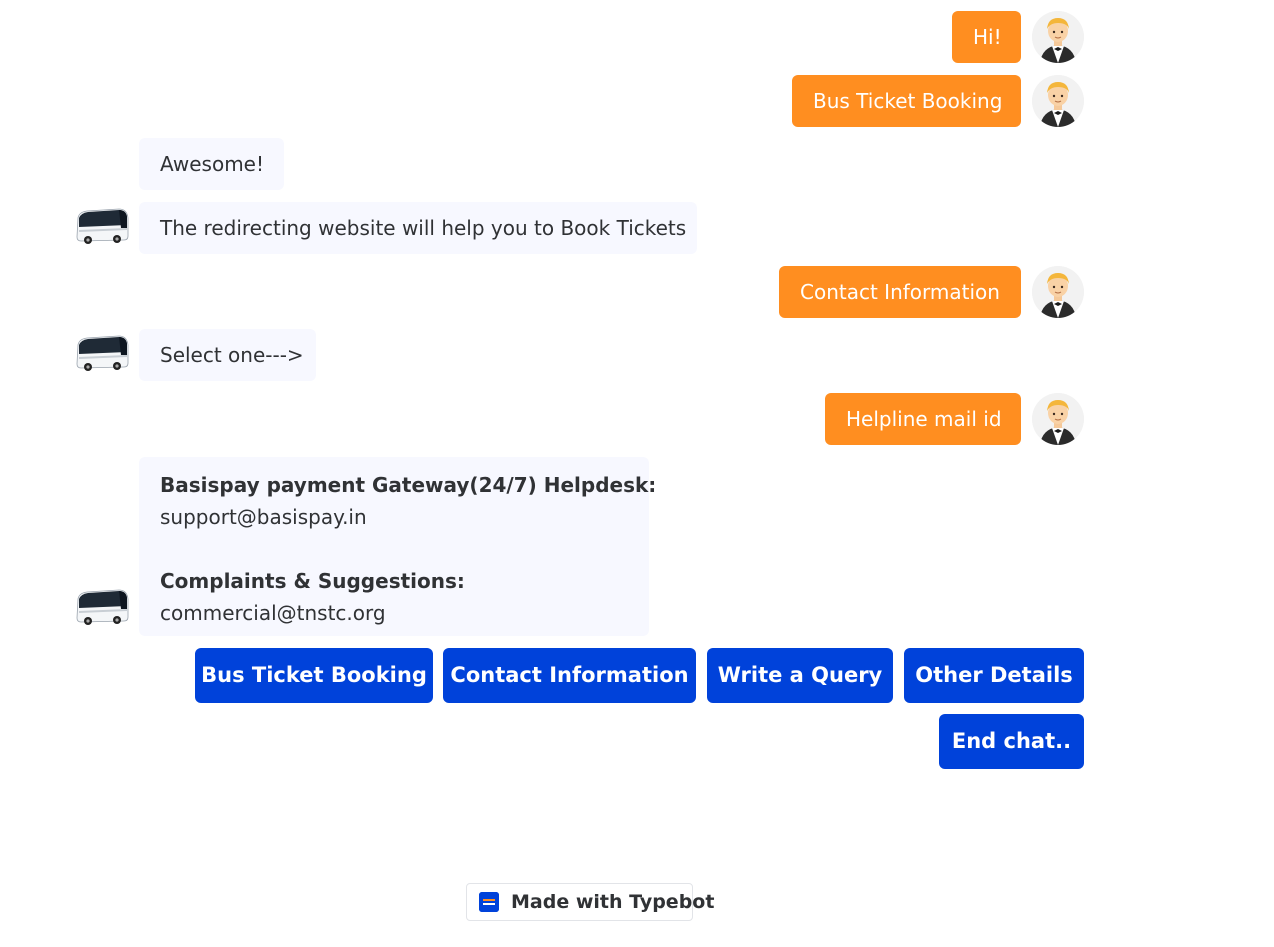 This screenshot has width=1274, height=947. Describe the element at coordinates (900, 292) in the screenshot. I see `user-message-bubble: Contact Information` at that location.